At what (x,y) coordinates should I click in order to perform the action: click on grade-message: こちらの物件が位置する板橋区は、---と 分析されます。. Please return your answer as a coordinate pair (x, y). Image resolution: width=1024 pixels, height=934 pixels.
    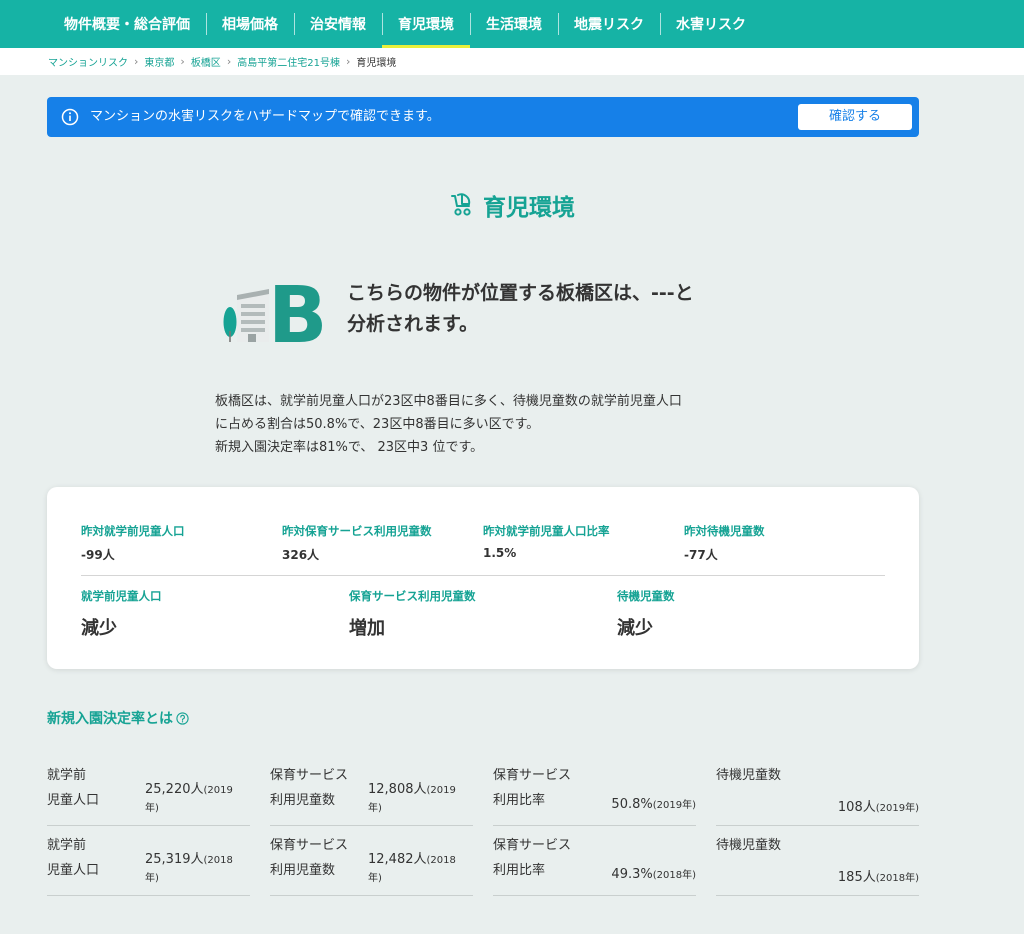
    Looking at the image, I should click on (520, 309).